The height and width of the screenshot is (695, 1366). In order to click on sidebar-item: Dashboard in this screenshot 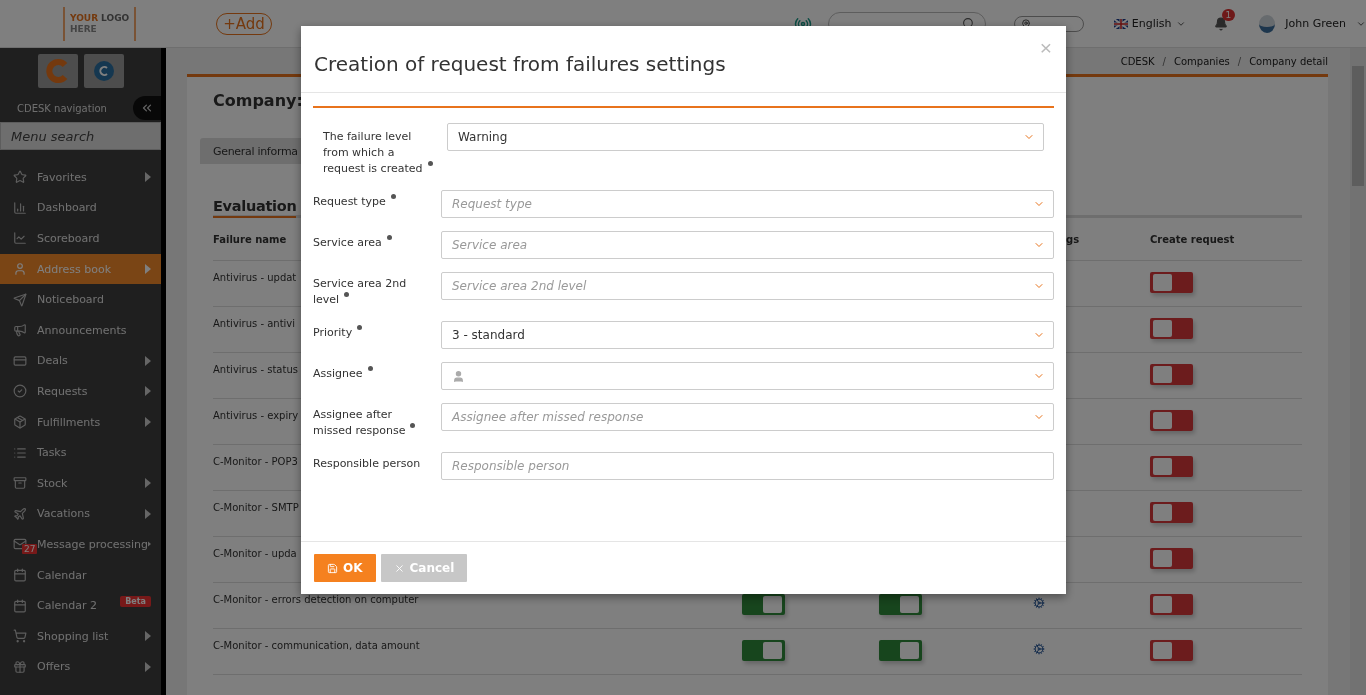, I will do `click(80, 208)`.